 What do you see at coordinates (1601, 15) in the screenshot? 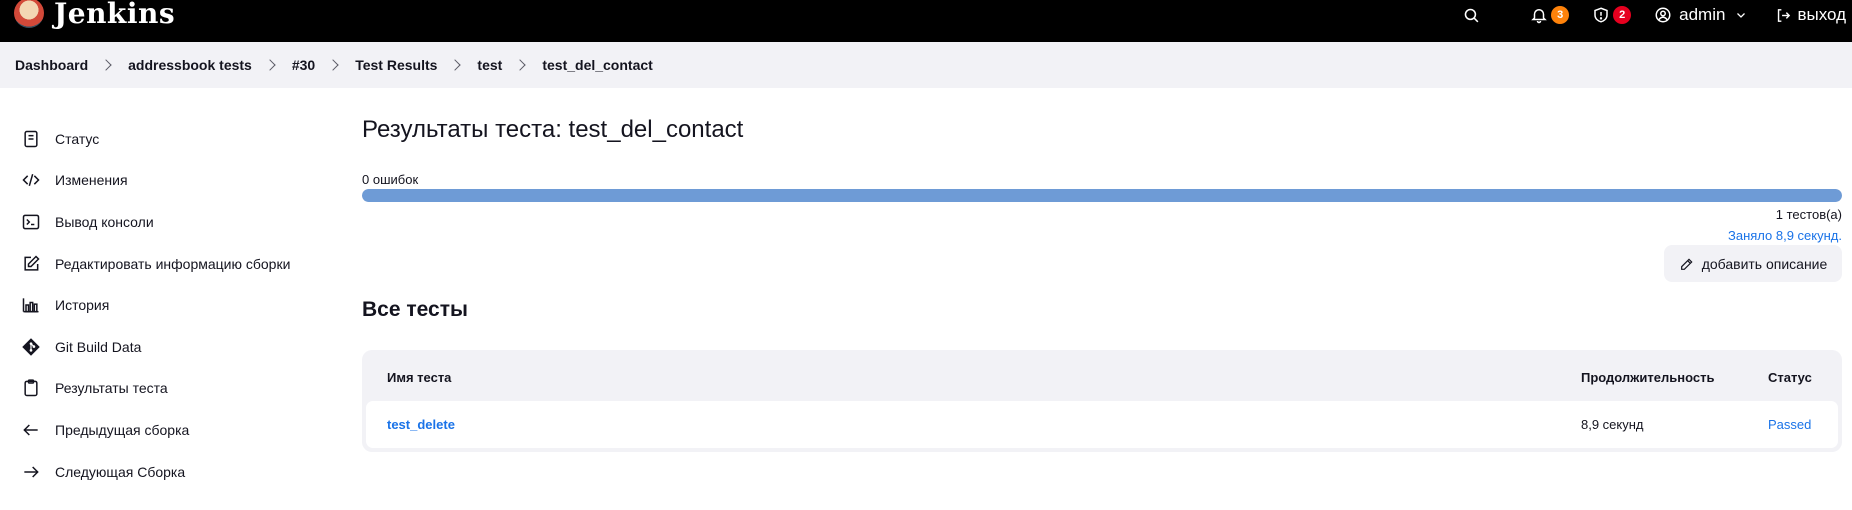
I see `shield-icon` at bounding box center [1601, 15].